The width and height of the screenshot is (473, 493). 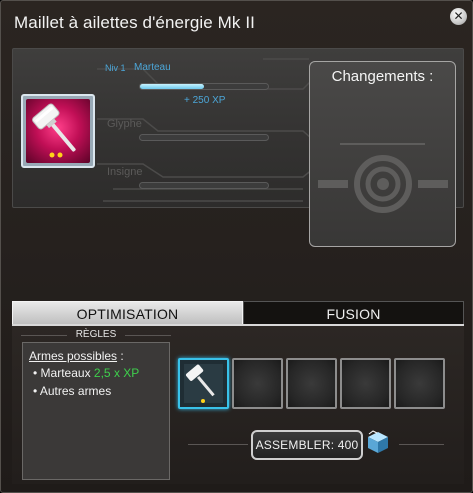 I want to click on xp-progress-bar, so click(x=204, y=86).